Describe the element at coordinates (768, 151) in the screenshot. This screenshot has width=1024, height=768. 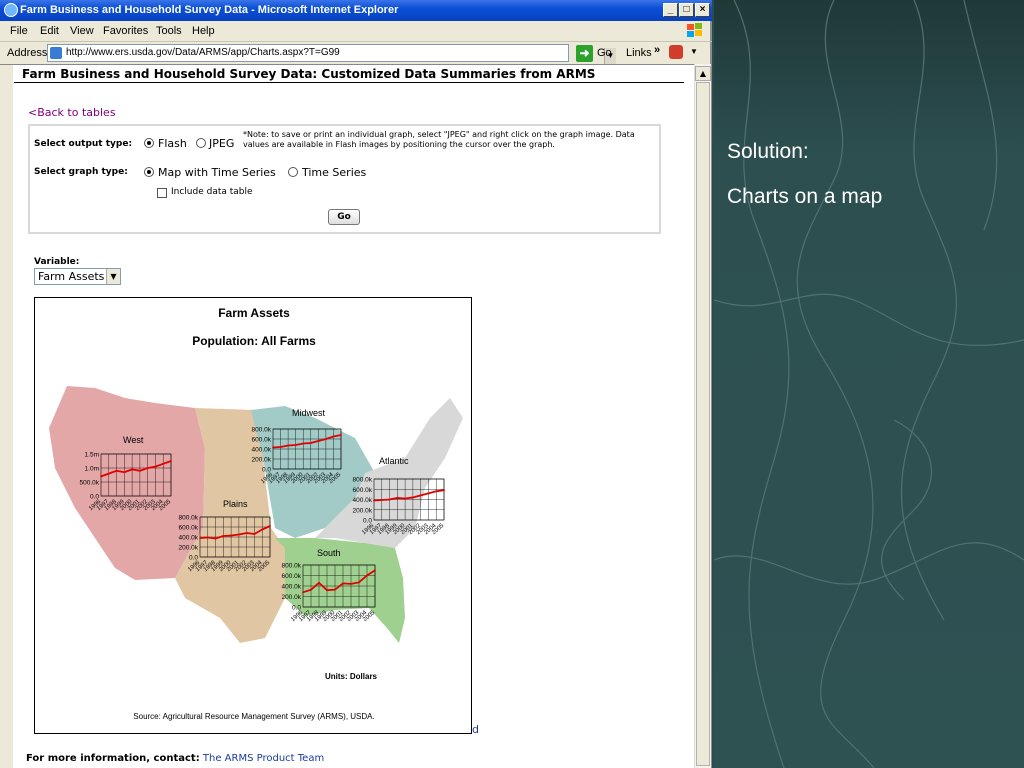
I see `slide-heading: Solution:` at that location.